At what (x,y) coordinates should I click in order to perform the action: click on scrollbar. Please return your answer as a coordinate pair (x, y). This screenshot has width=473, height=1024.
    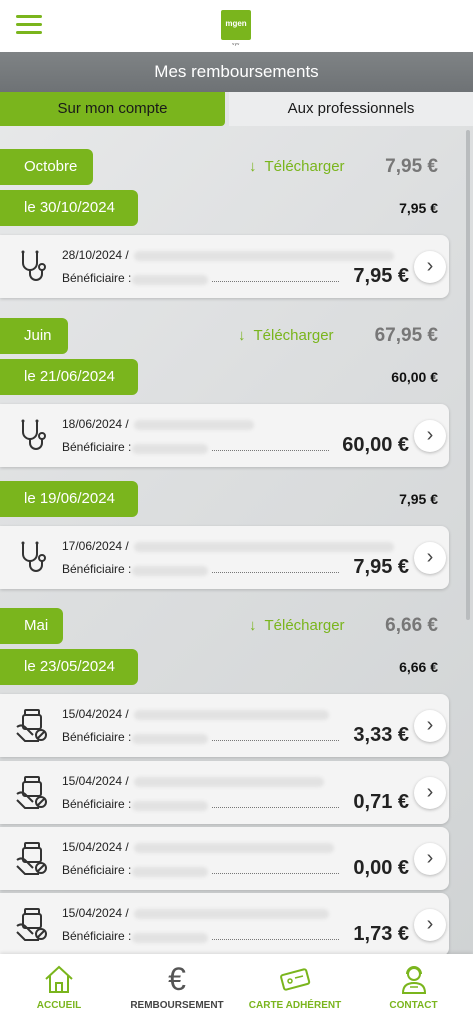
    Looking at the image, I should click on (468, 375).